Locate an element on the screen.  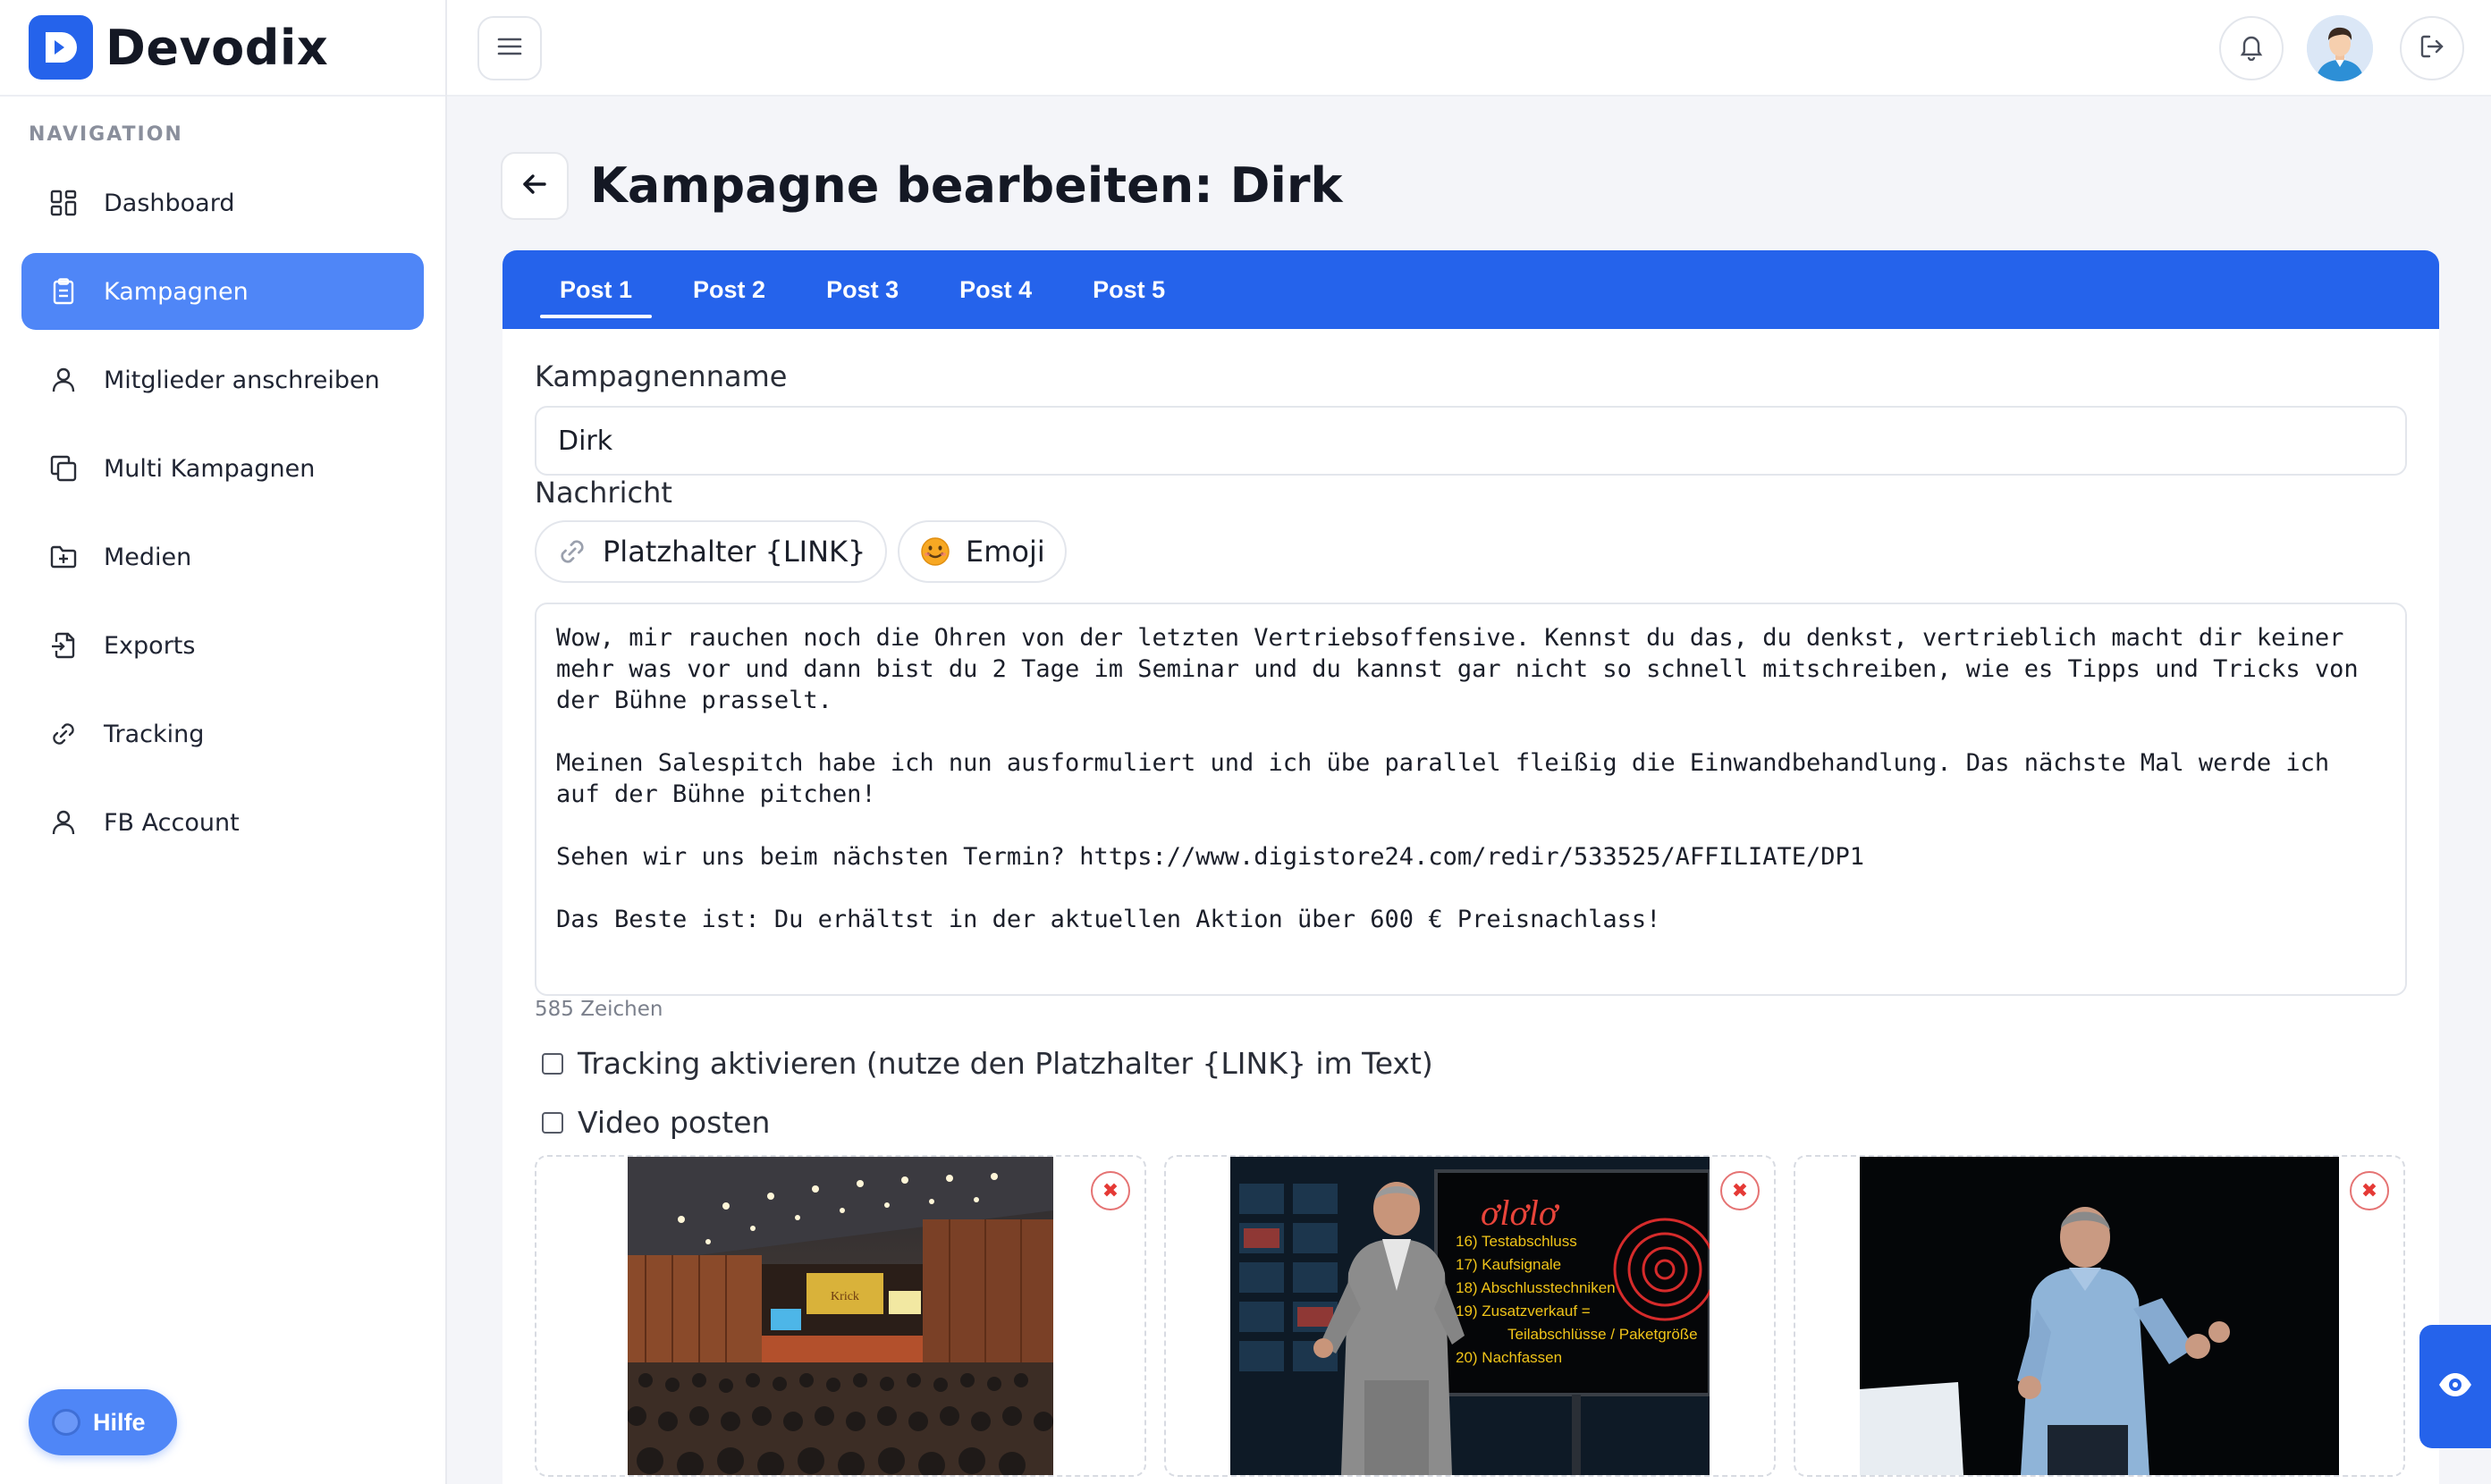
help-button: Hilfe is located at coordinates (103, 1422).